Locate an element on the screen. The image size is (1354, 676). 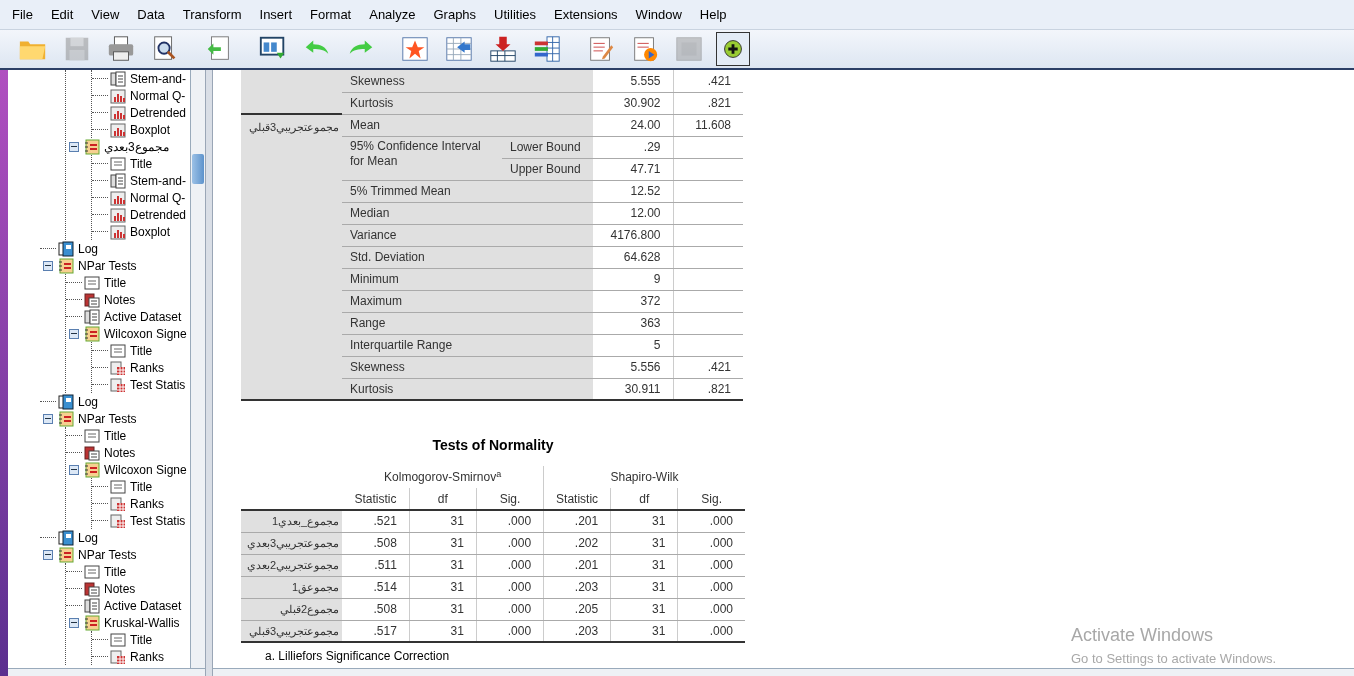
menu-item: Format is located at coordinates (331, 14).